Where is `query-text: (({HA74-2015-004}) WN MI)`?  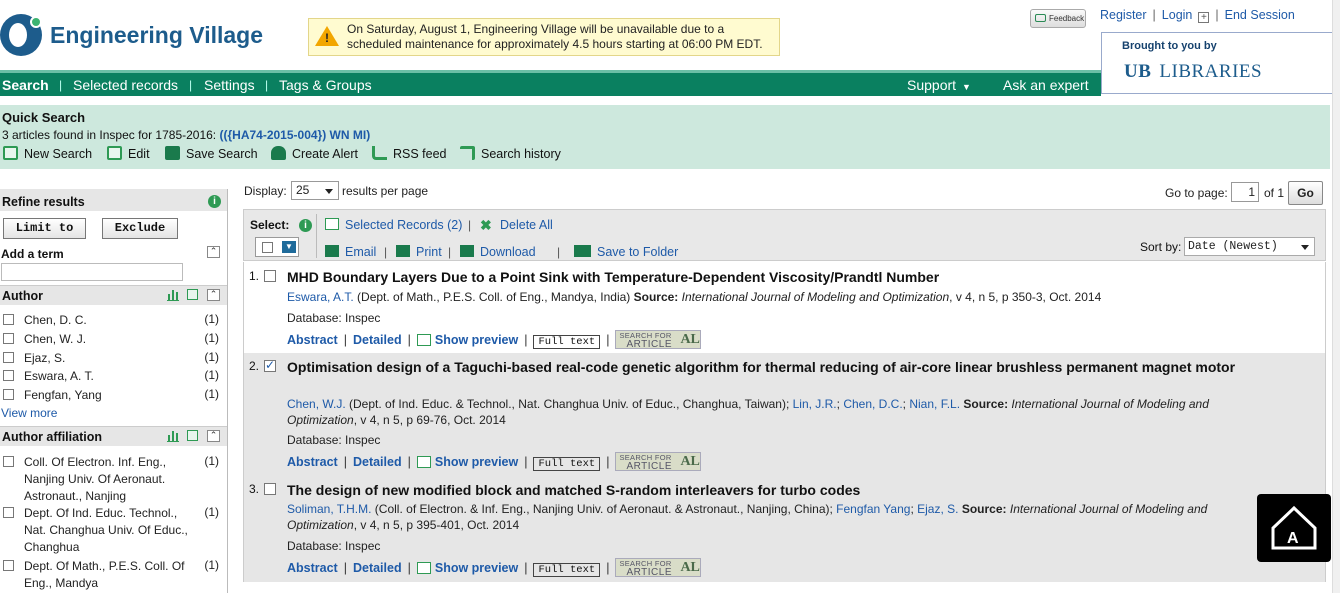 query-text: (({HA74-2015-004}) WN MI) is located at coordinates (295, 135).